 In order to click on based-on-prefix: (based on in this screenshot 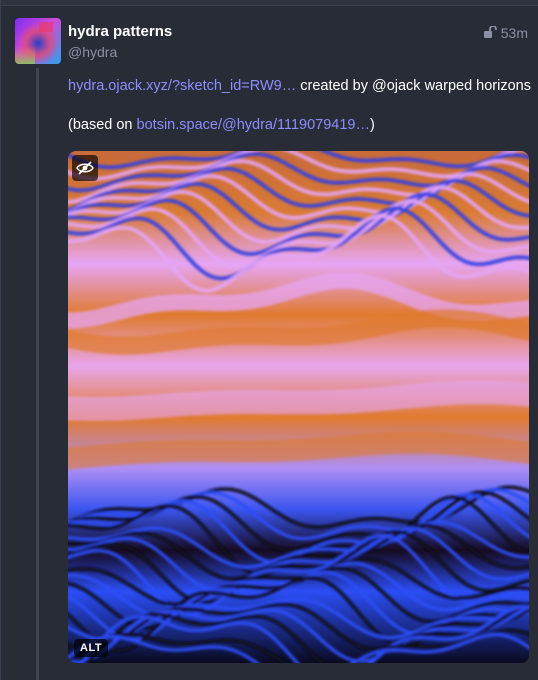, I will do `click(102, 125)`.